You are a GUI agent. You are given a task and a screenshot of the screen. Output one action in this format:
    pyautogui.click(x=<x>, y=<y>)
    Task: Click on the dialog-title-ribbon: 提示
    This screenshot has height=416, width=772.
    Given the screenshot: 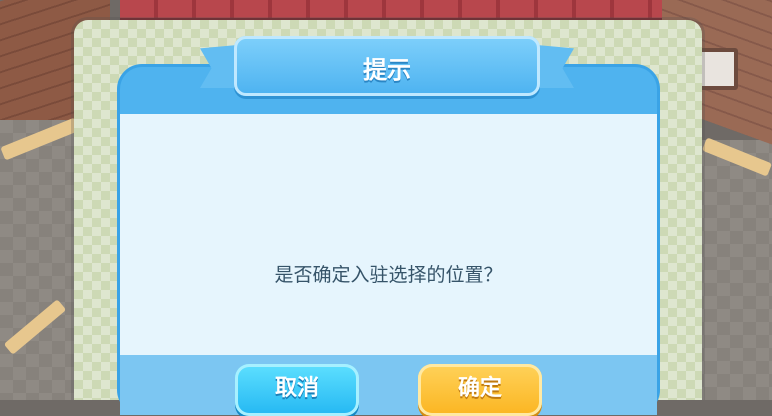 What is the action you would take?
    pyautogui.click(x=387, y=67)
    